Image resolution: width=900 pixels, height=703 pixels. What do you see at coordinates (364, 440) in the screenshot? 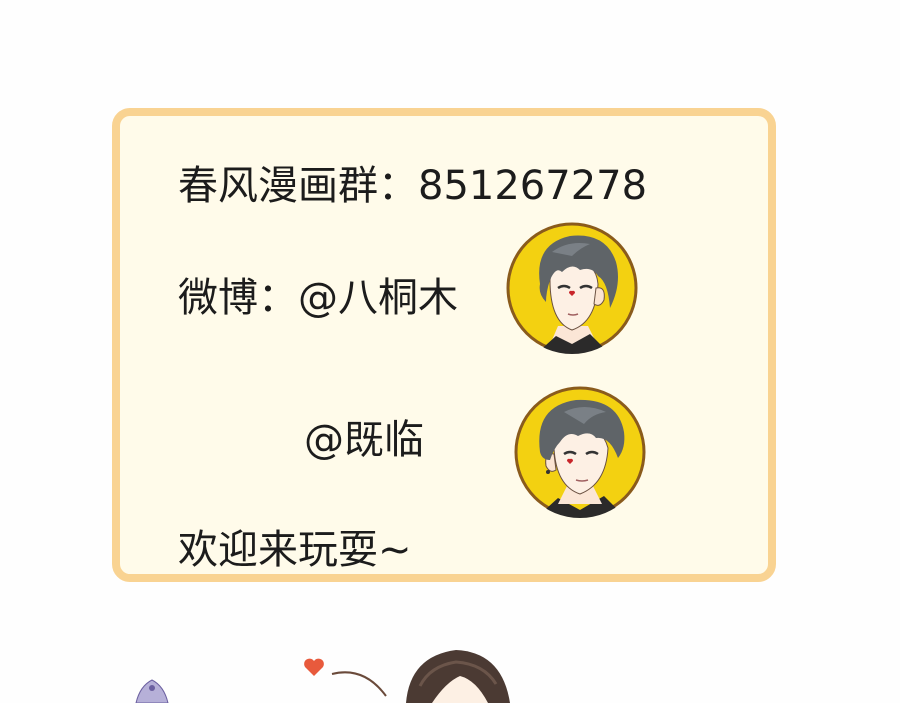
I see `second-weibo-handle: @既临` at bounding box center [364, 440].